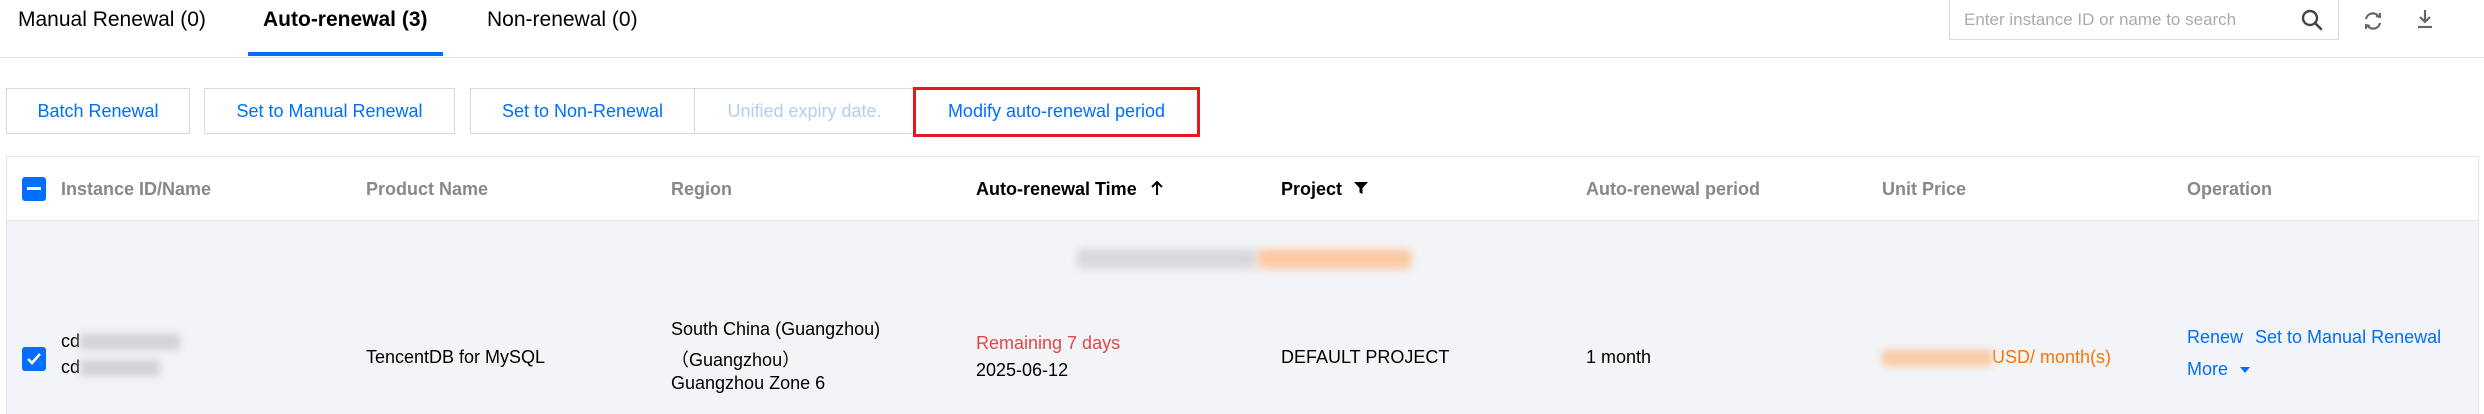 The image size is (2484, 414). I want to click on set-manual-renewal-button: Set to Manual Renewal, so click(329, 111).